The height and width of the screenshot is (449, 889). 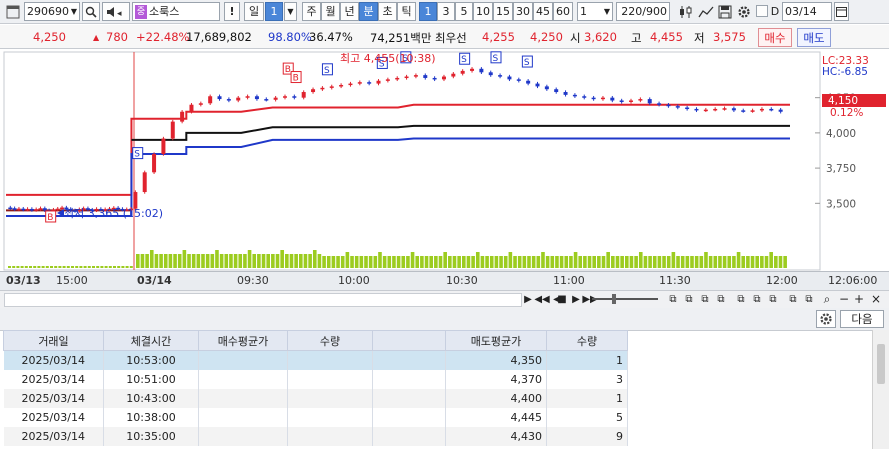 What do you see at coordinates (528, 299) in the screenshot?
I see `scroll-right-icon: ▶` at bounding box center [528, 299].